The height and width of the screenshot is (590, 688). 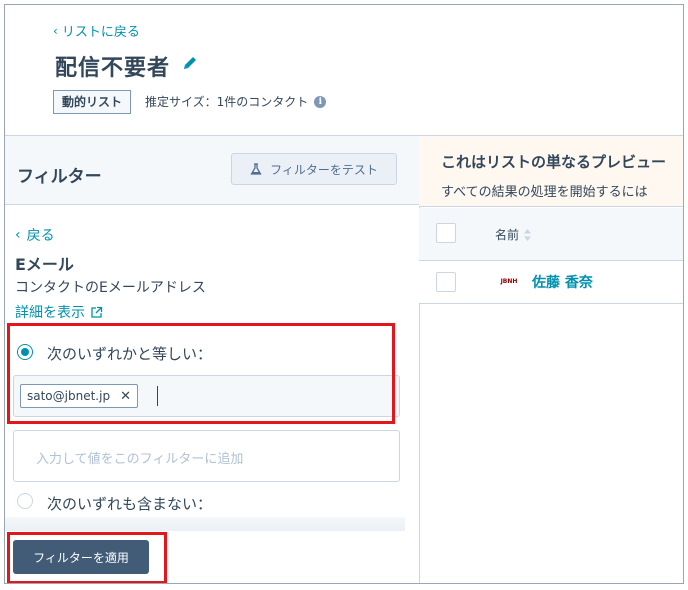 I want to click on table-row: JBNH 佐藤 香奈, so click(x=551, y=282).